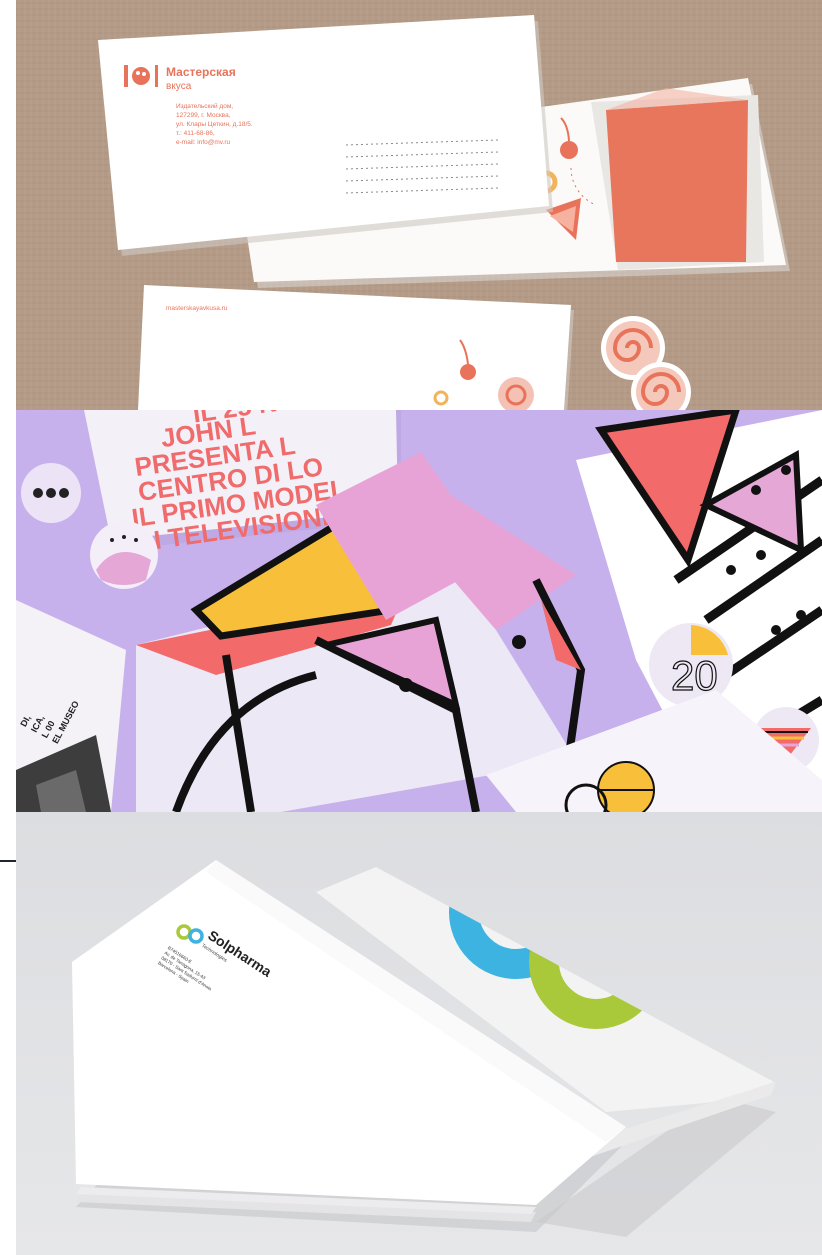 This screenshot has width=822, height=1255. I want to click on orange-window, so click(677, 181).